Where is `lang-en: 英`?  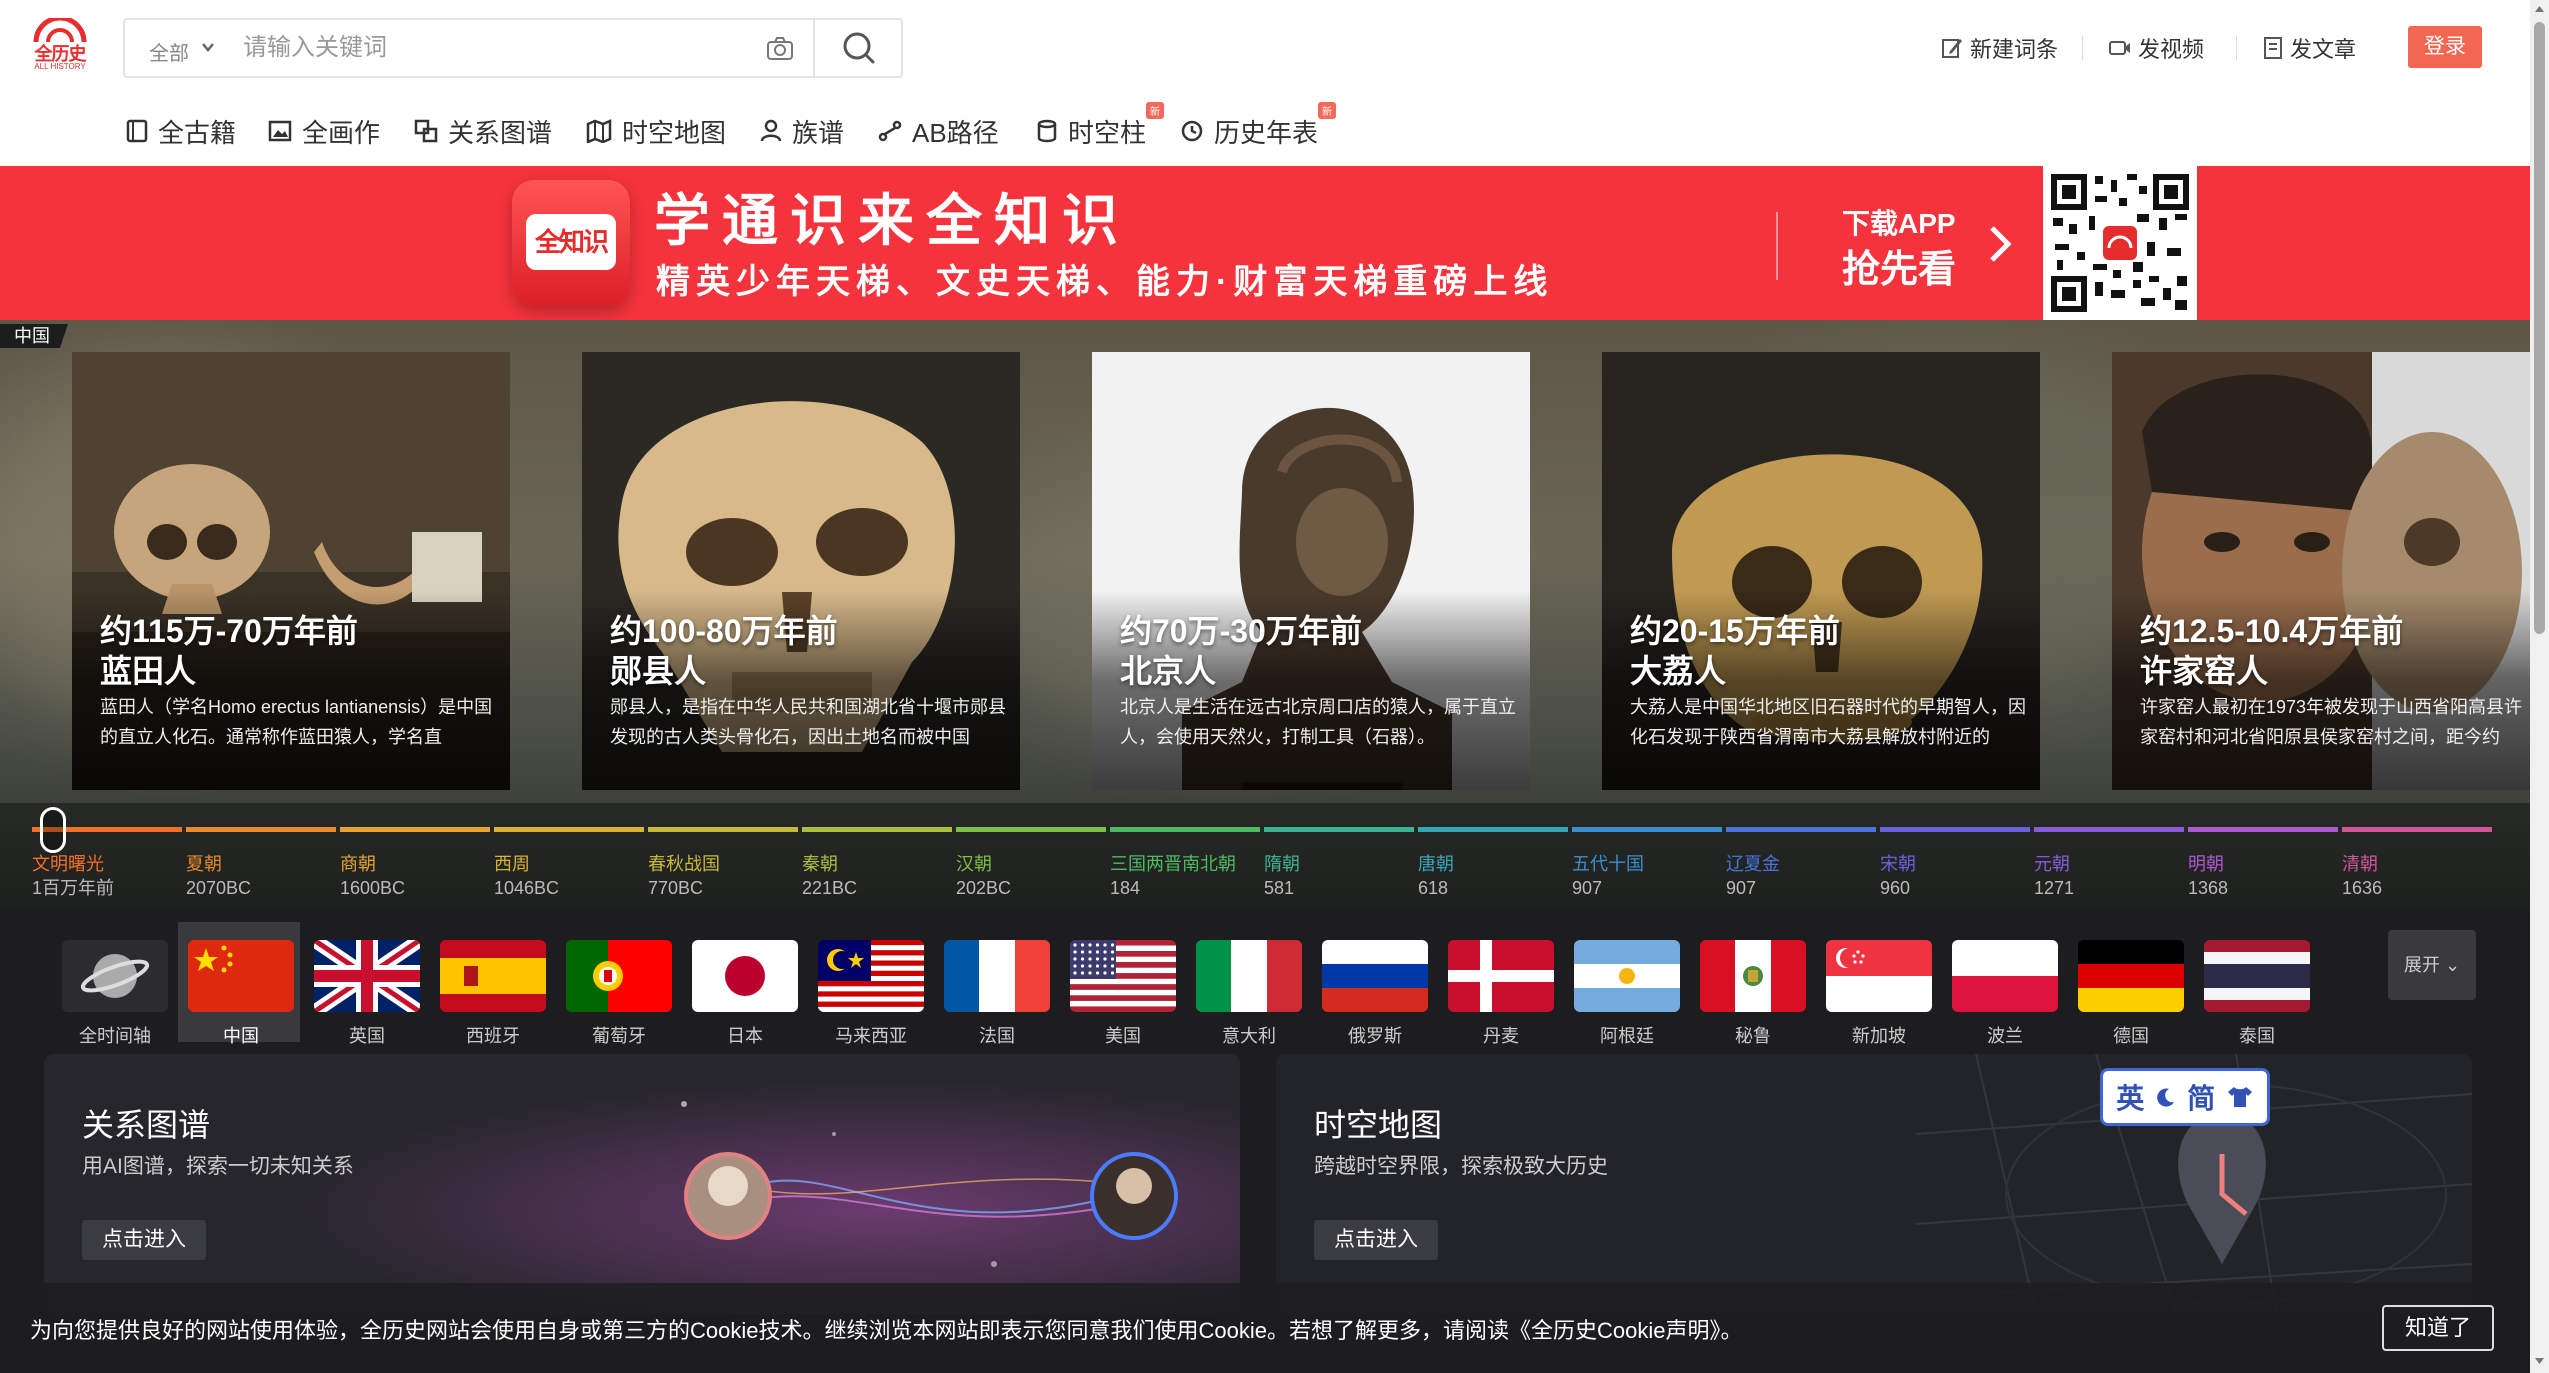
lang-en: 英 is located at coordinates (2130, 1097).